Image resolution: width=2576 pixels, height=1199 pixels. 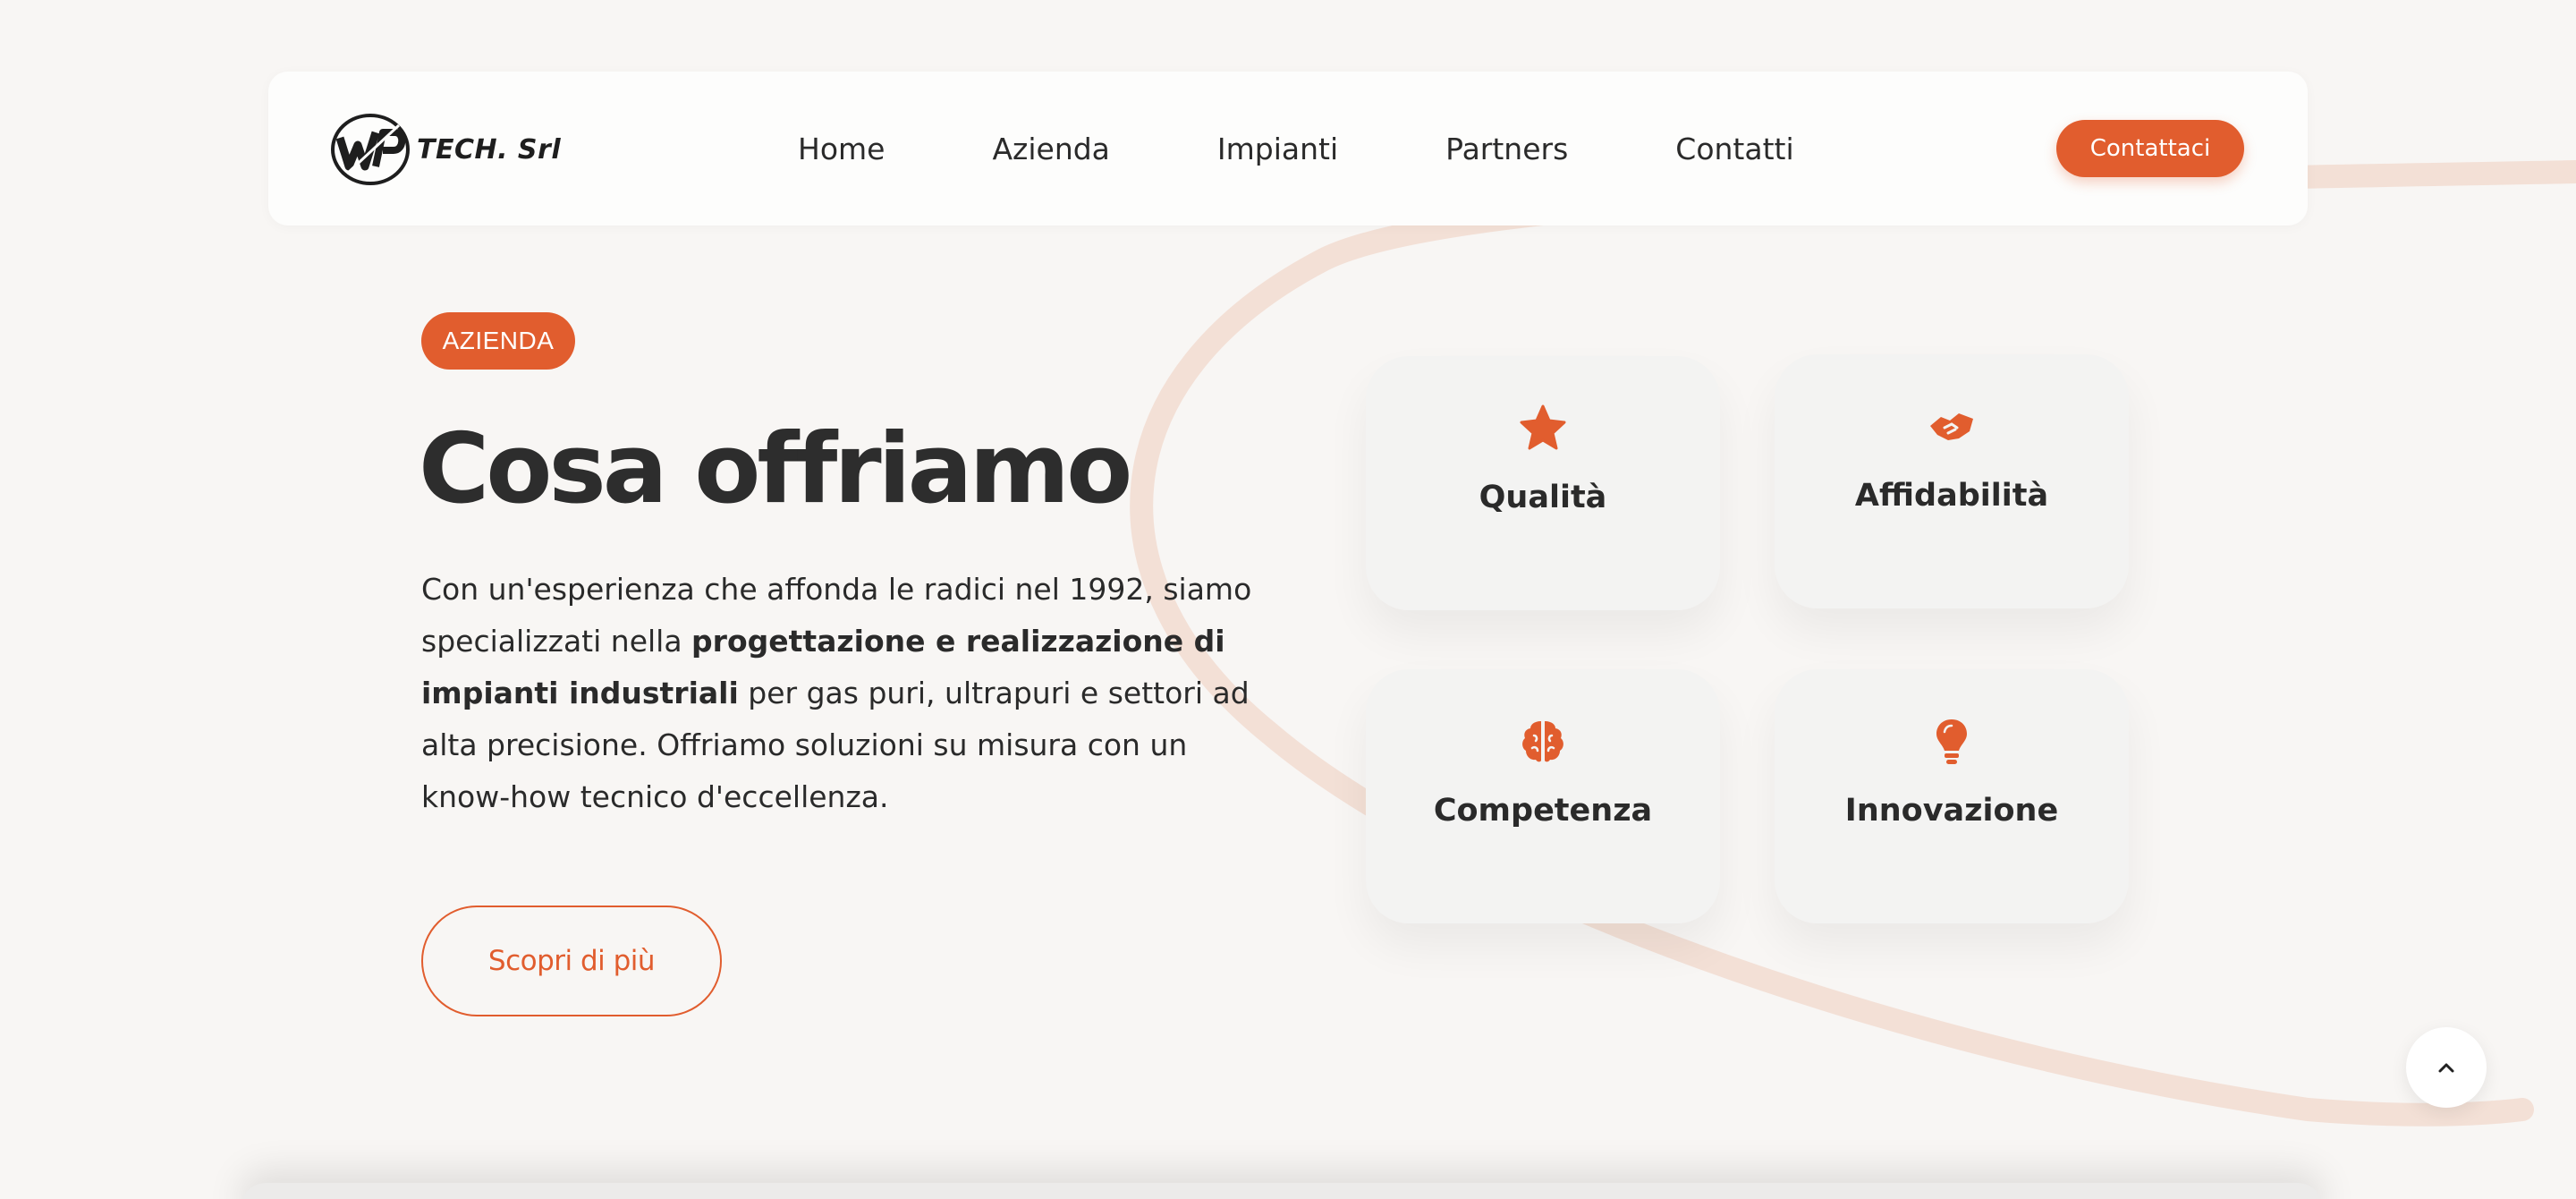 I want to click on feature-label: Competenza, so click(x=1543, y=811).